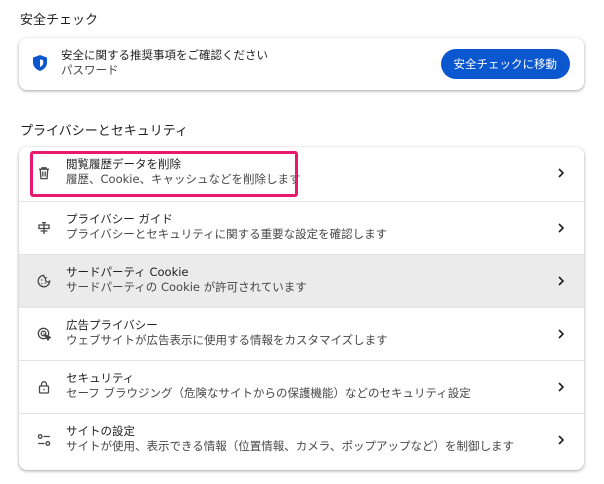  Describe the element at coordinates (227, 234) in the screenshot. I see `row-subtitle: プライバシーとセキュリティに関する重要な設定を確認します` at that location.